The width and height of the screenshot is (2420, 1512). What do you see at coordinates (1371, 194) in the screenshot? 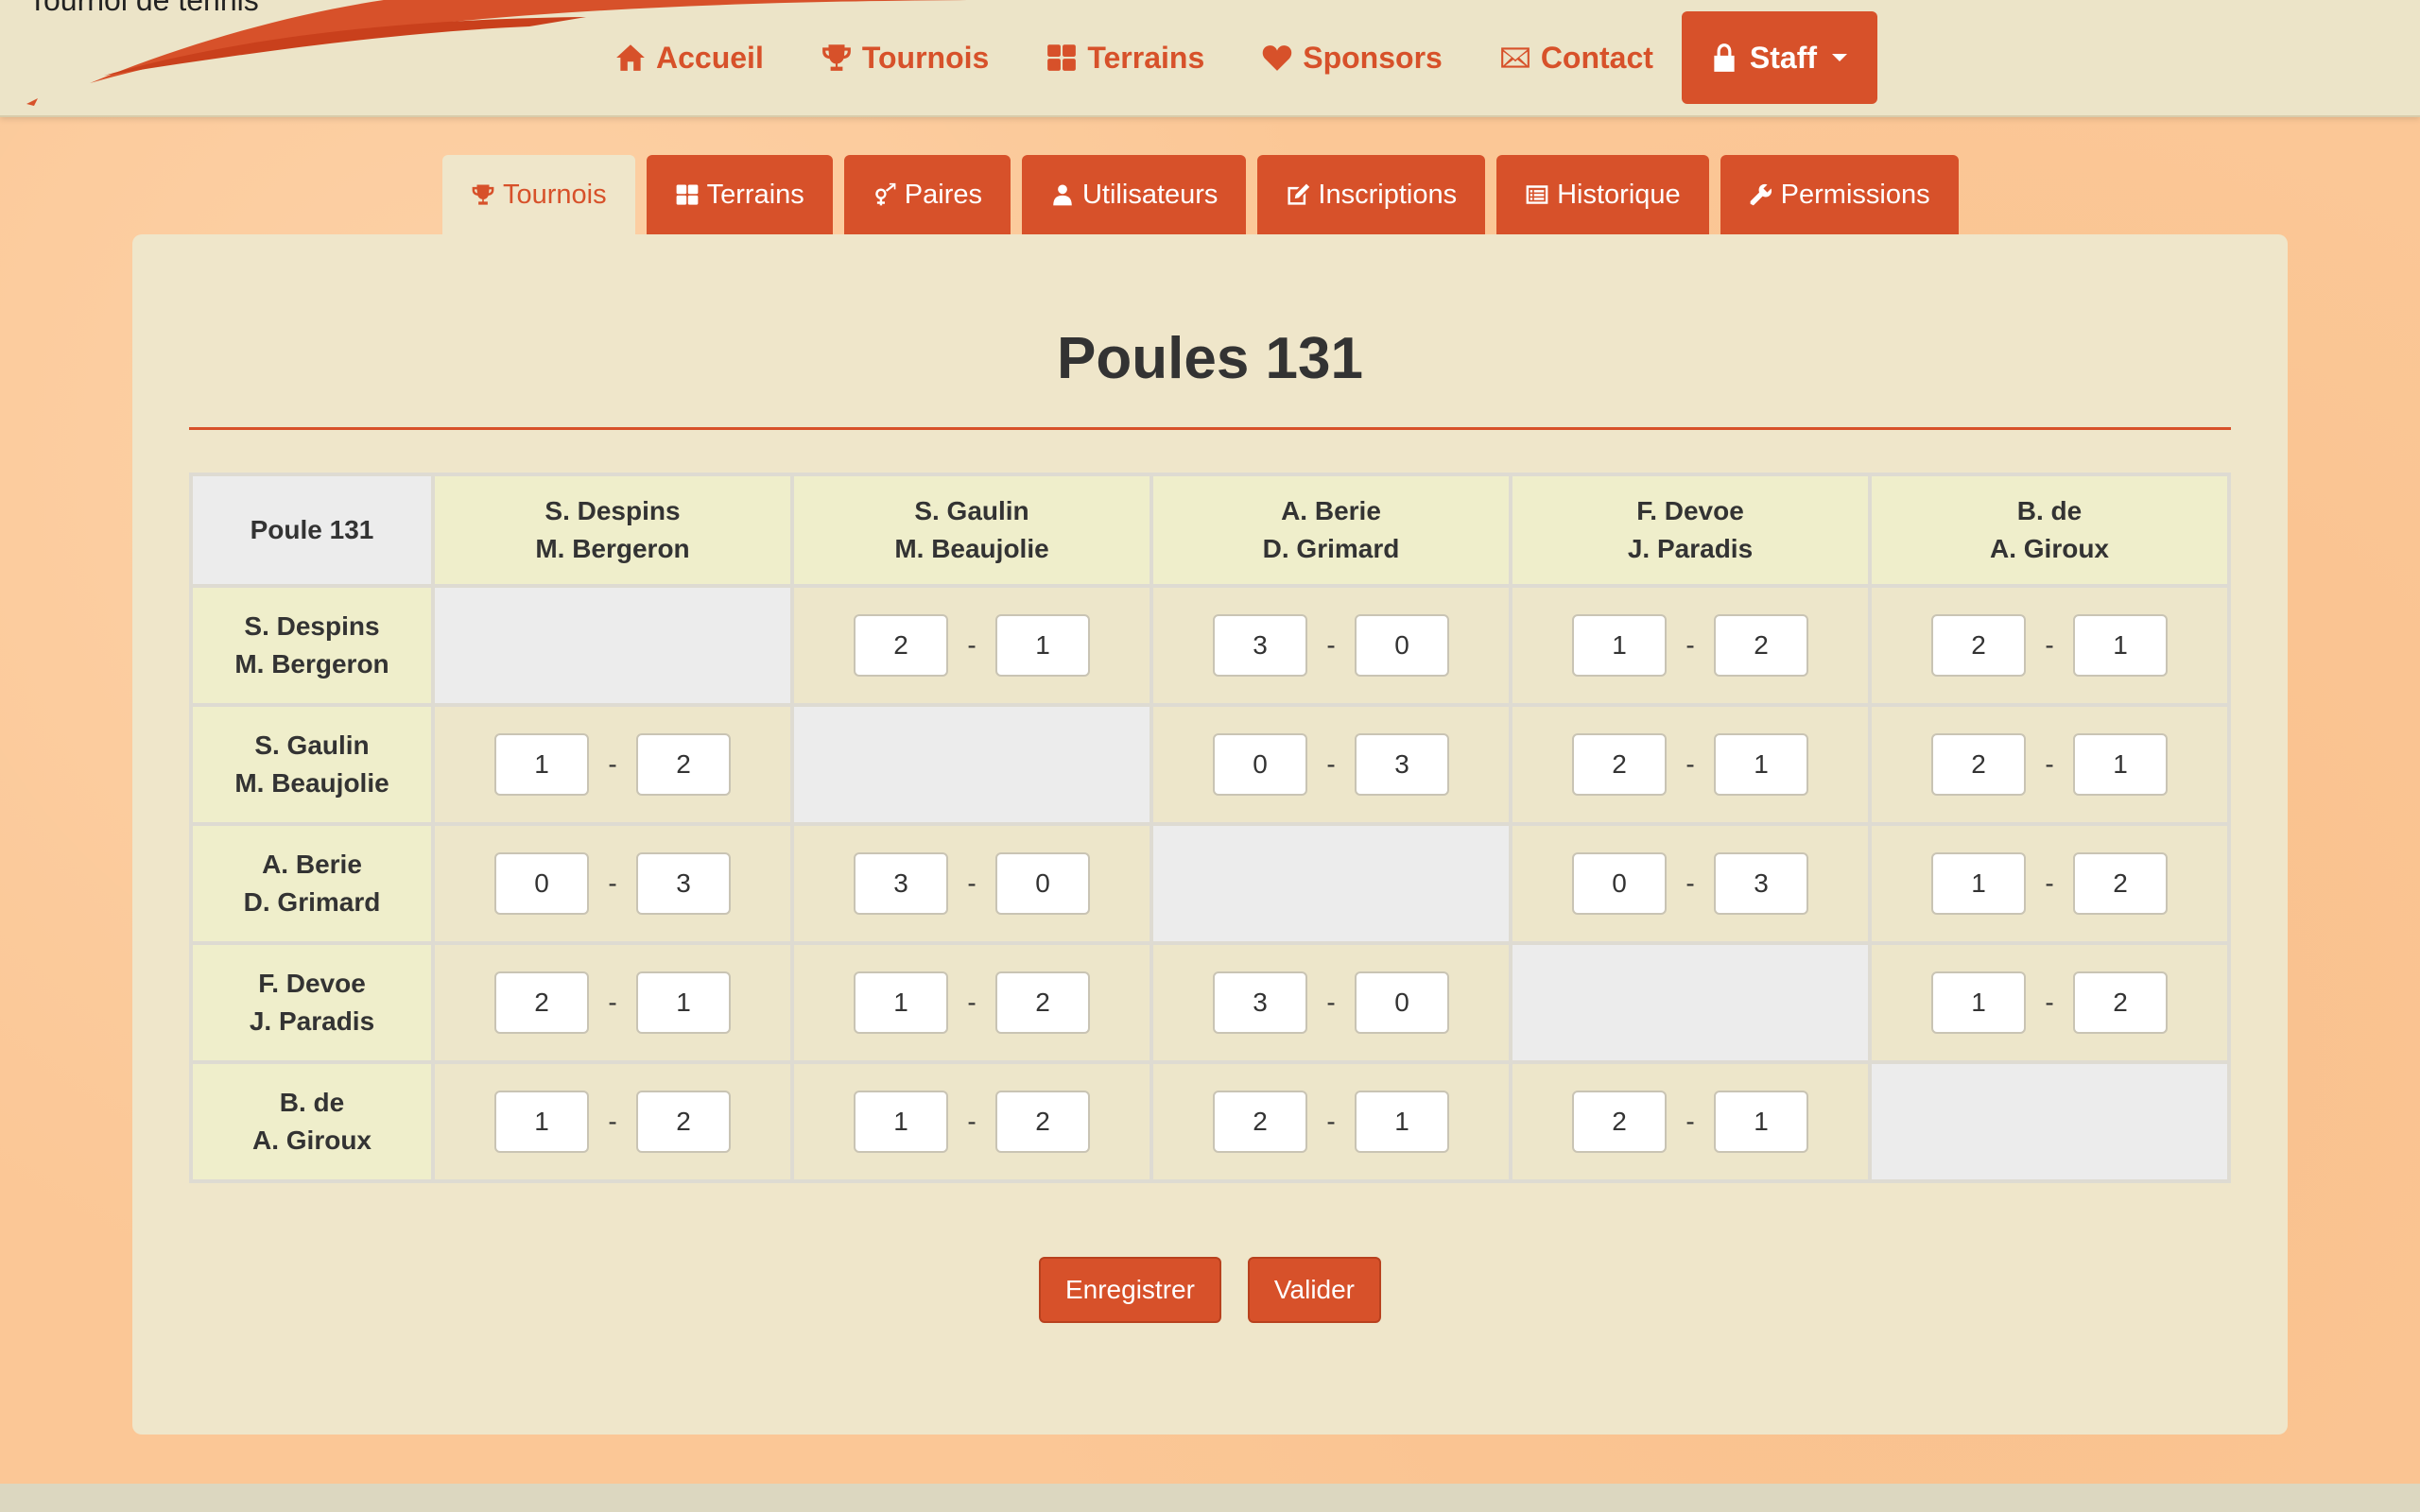
I see `tab-inscriptions: Inscriptions` at bounding box center [1371, 194].